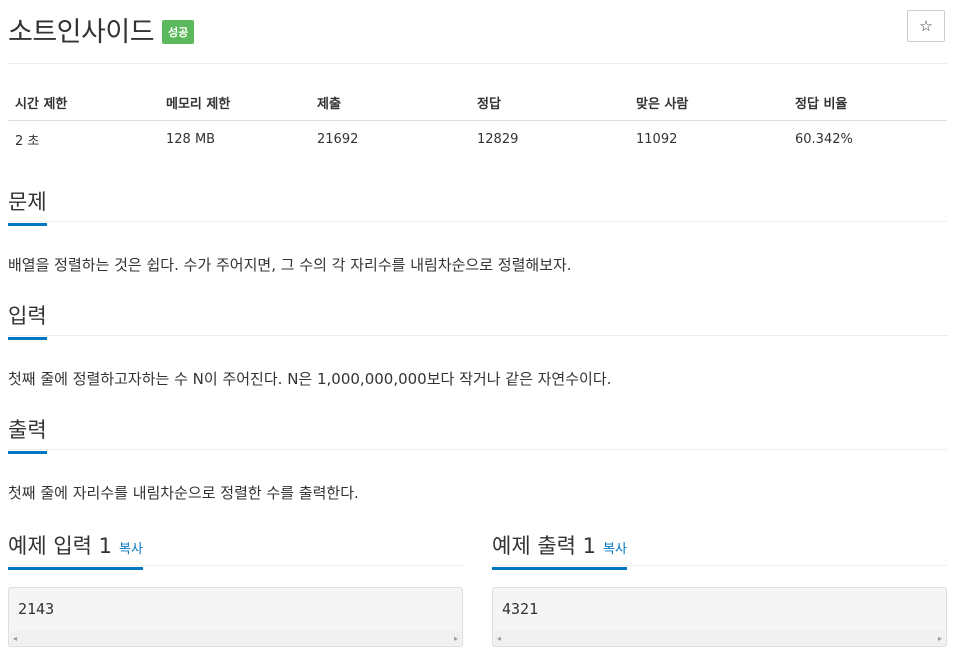 The image size is (965, 666). What do you see at coordinates (824, 139) in the screenshot?
I see `accept-ratio-value: 60.342%` at bounding box center [824, 139].